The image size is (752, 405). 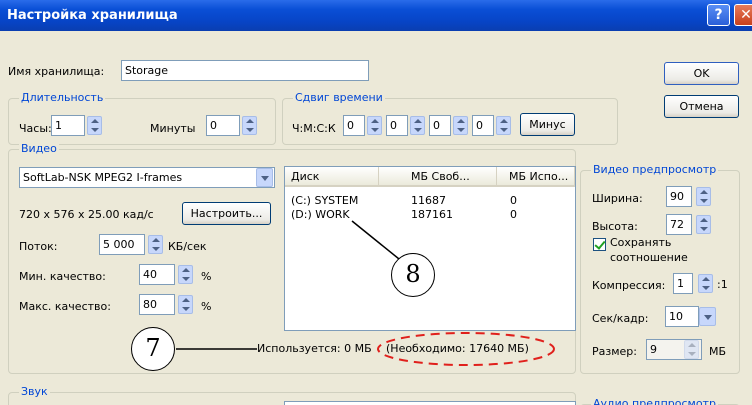 I want to click on callout-8-leader, so click(x=378, y=242).